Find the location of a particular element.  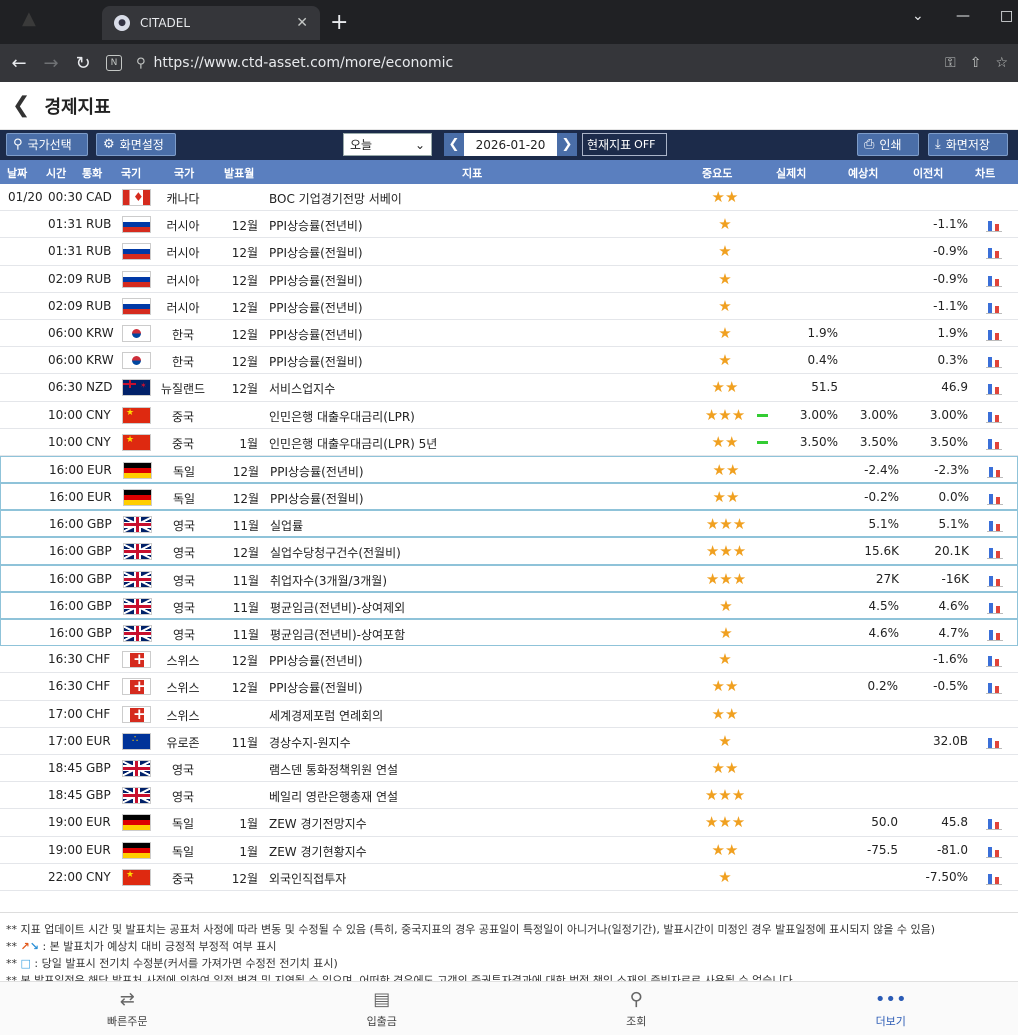

row-indicator: 베일리 영란은행총재 연설 is located at coordinates (334, 797).